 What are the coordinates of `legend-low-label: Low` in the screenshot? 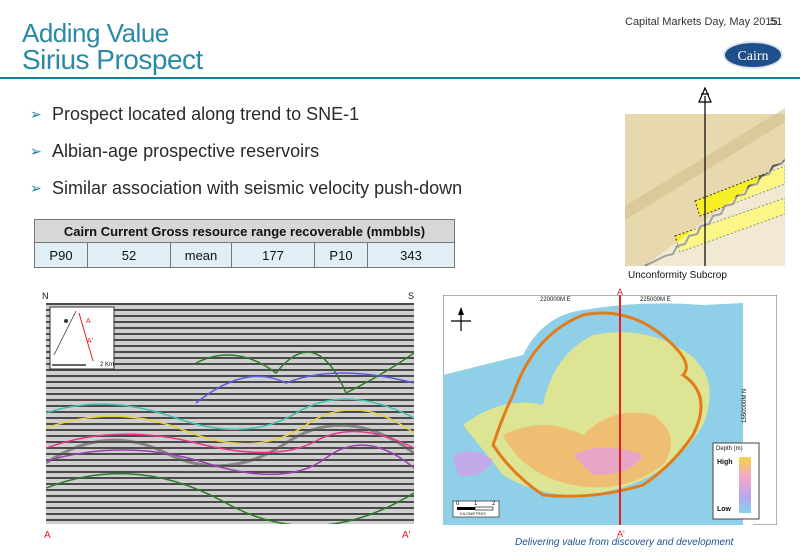 It's located at (724, 509).